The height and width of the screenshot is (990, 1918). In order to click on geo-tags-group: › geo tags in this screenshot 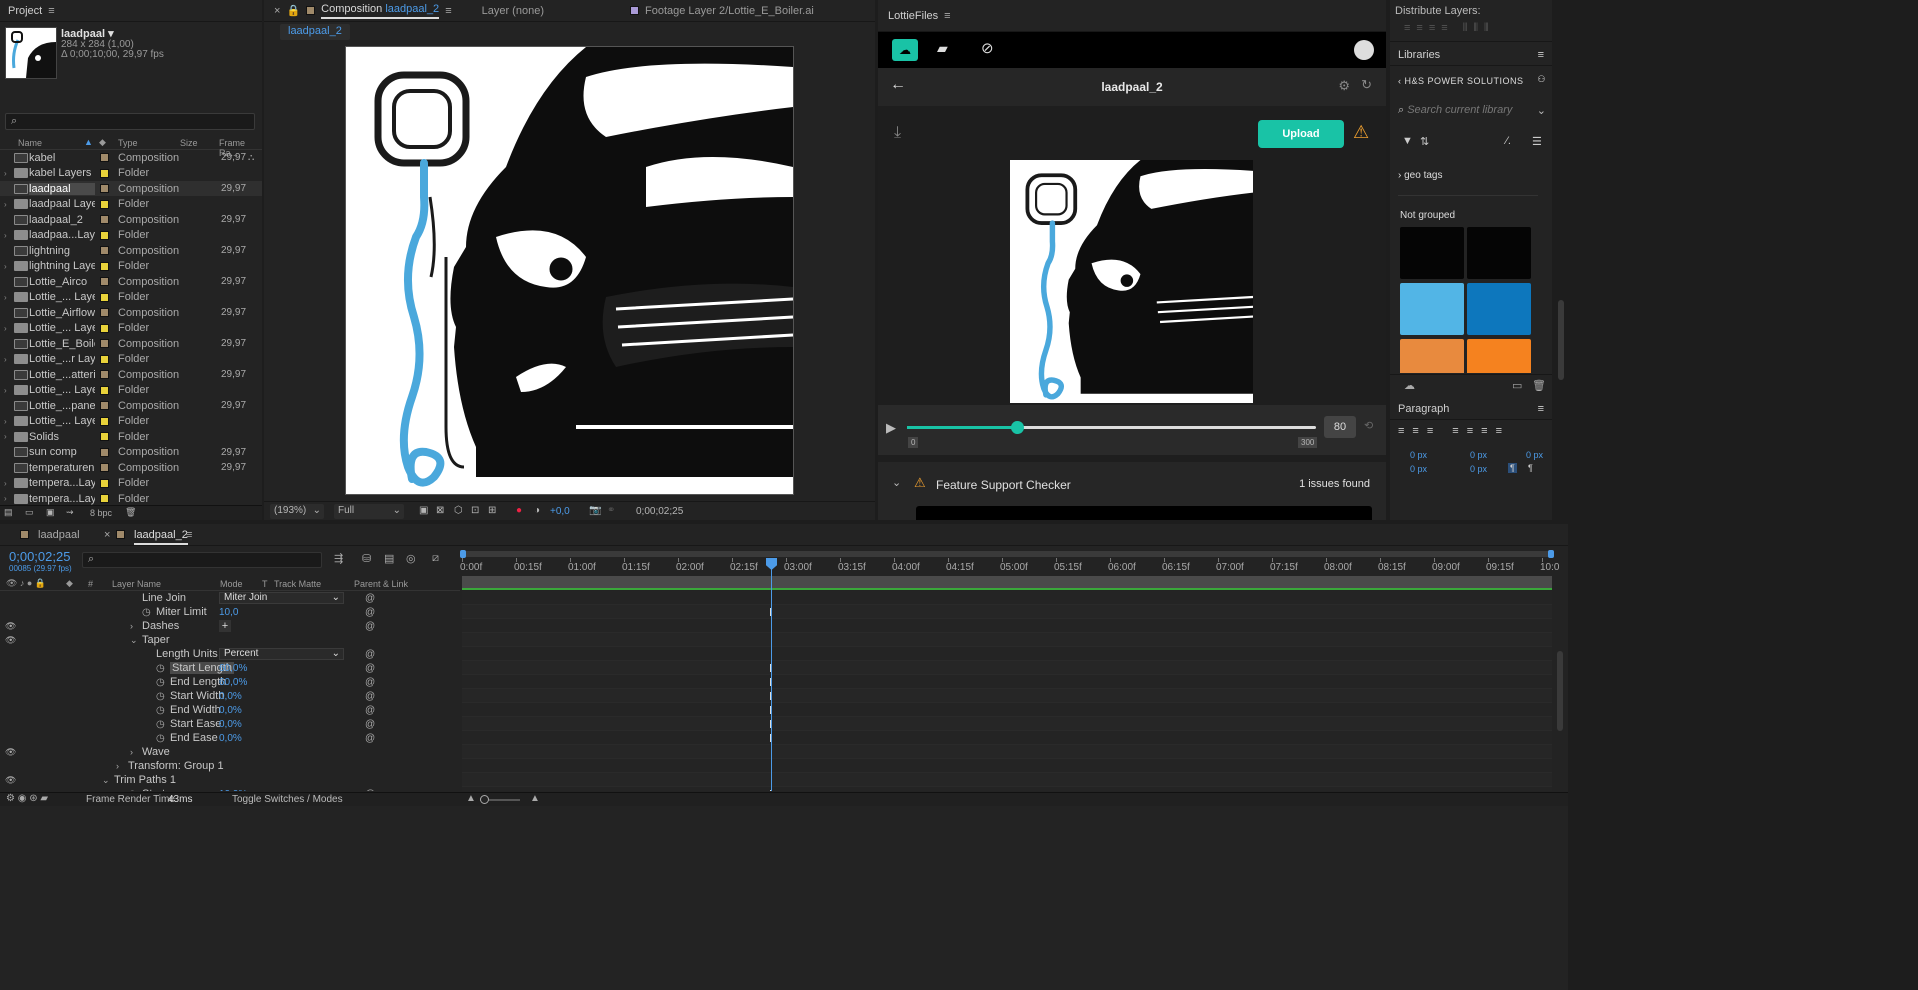, I will do `click(1468, 183)`.